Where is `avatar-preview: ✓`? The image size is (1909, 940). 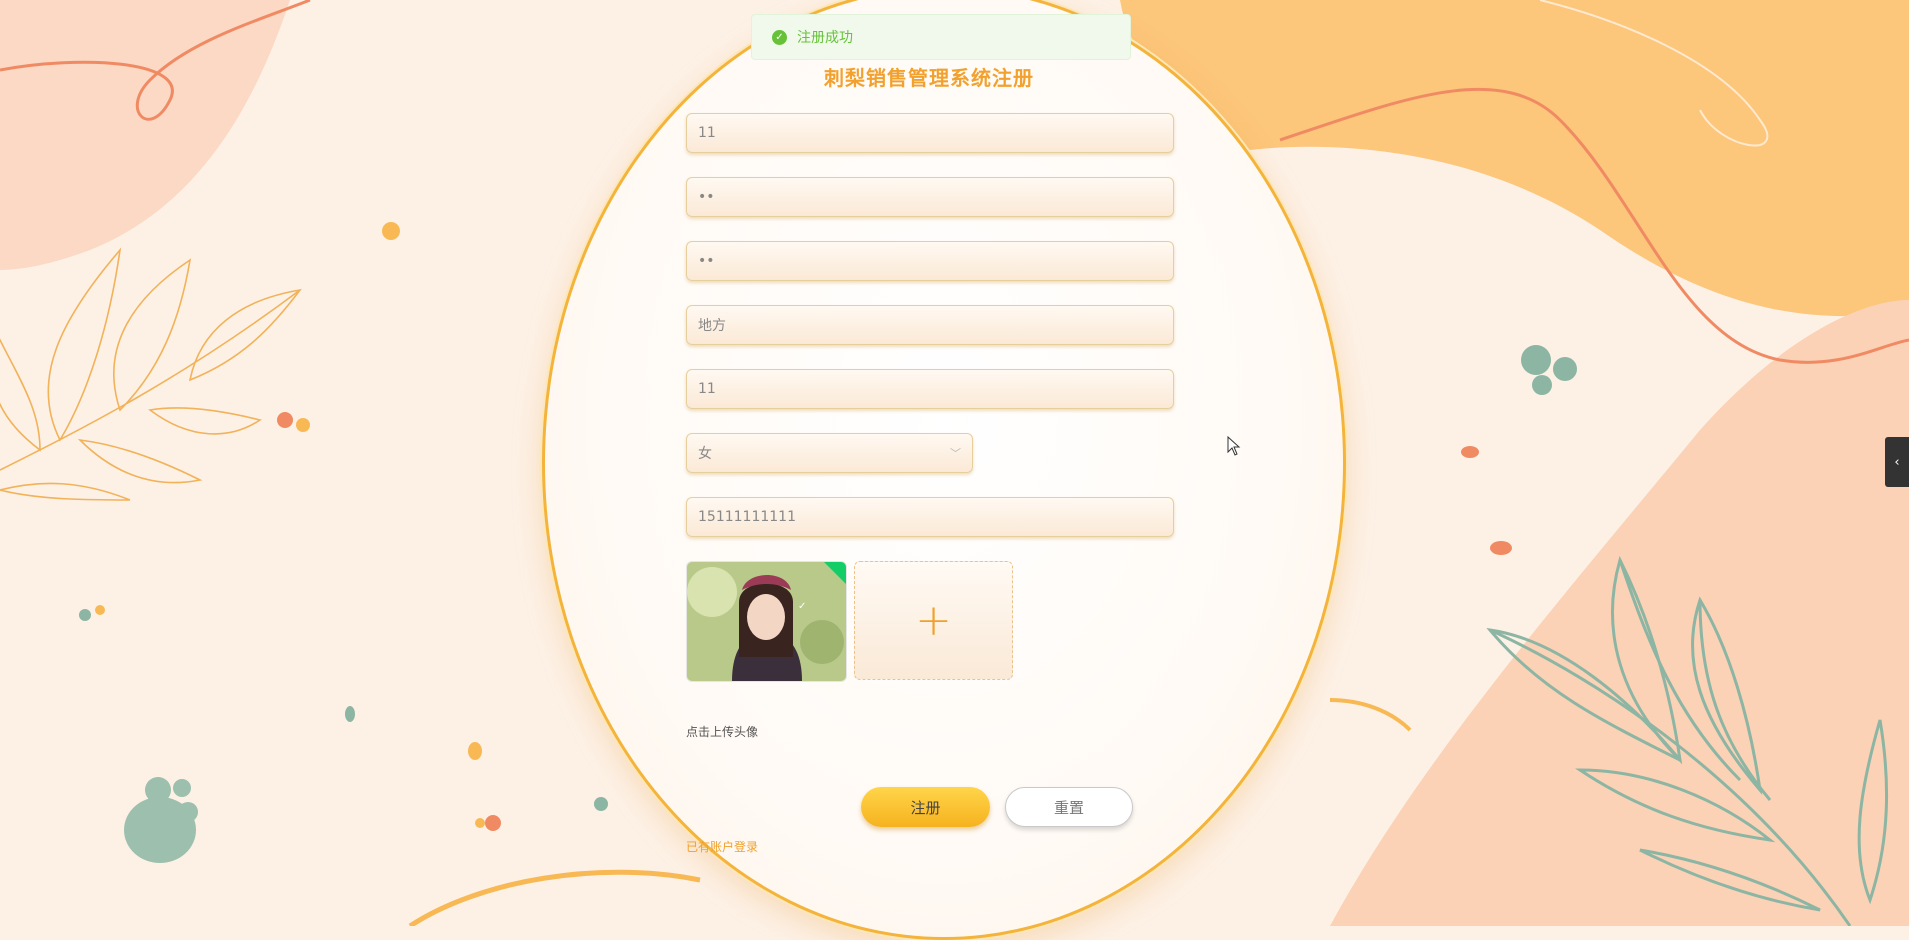 avatar-preview: ✓ is located at coordinates (766, 621).